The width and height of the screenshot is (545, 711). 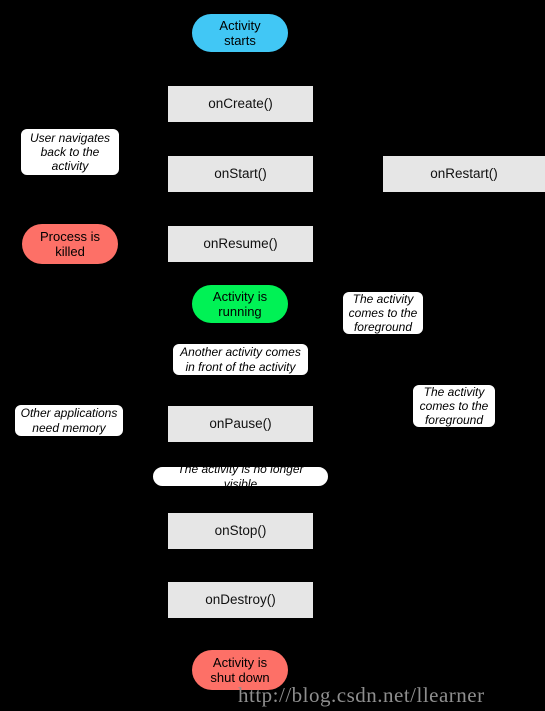 What do you see at coordinates (240, 104) in the screenshot?
I see `method-box-oncreate: onCreate()` at bounding box center [240, 104].